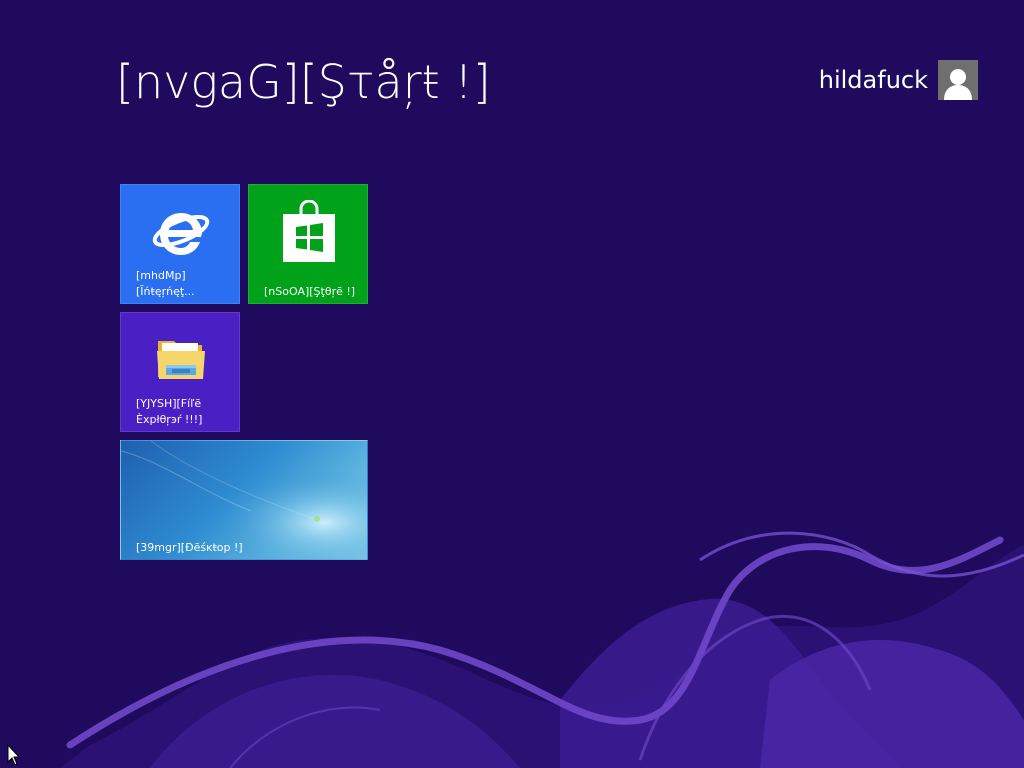 The width and height of the screenshot is (1024, 768). I want to click on tile-label: [nSoOA][Şţθŗē !], so click(310, 291).